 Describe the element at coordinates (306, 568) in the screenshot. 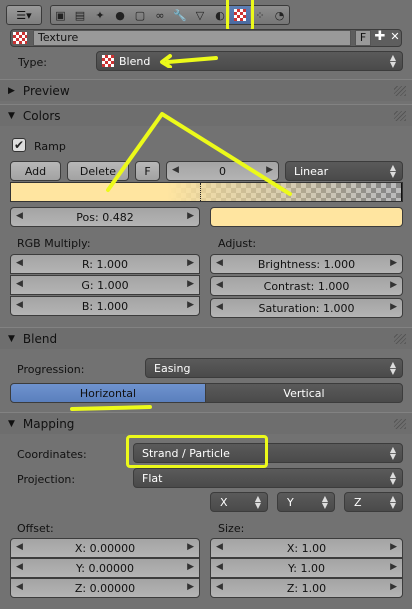

I see `size-y-field: ◀ Y: 1.00 ▶` at that location.